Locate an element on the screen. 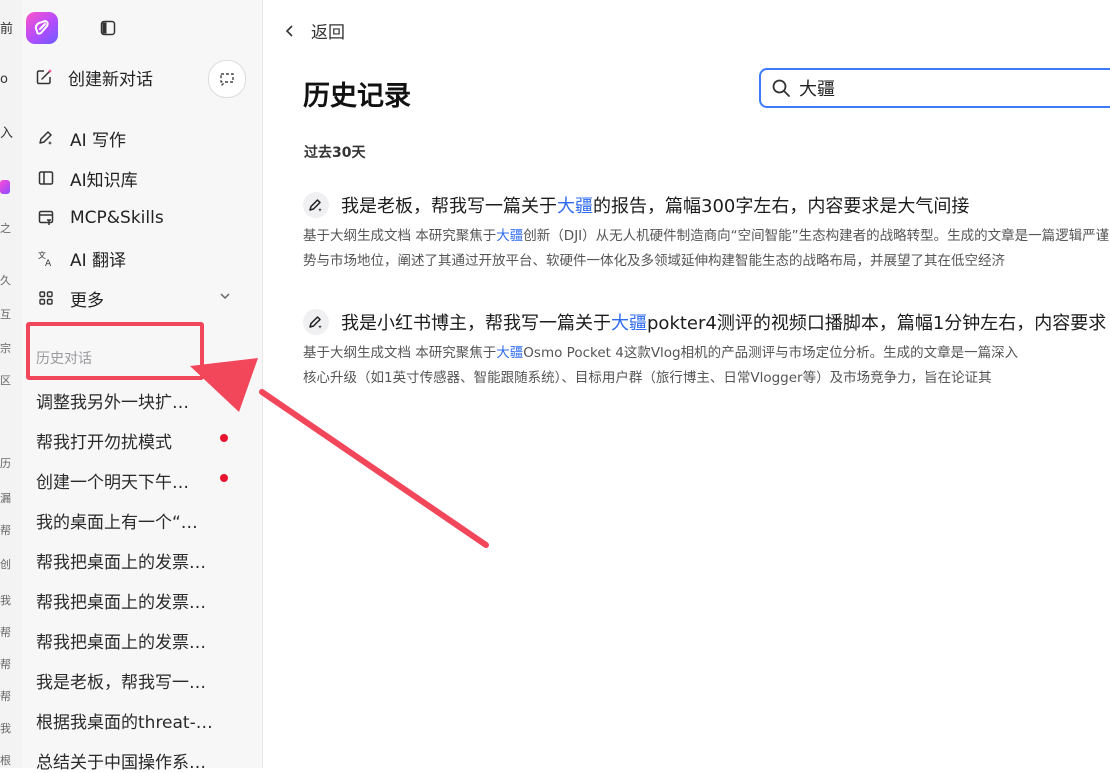  sidebar-item-label: AI知识库 is located at coordinates (104, 180).